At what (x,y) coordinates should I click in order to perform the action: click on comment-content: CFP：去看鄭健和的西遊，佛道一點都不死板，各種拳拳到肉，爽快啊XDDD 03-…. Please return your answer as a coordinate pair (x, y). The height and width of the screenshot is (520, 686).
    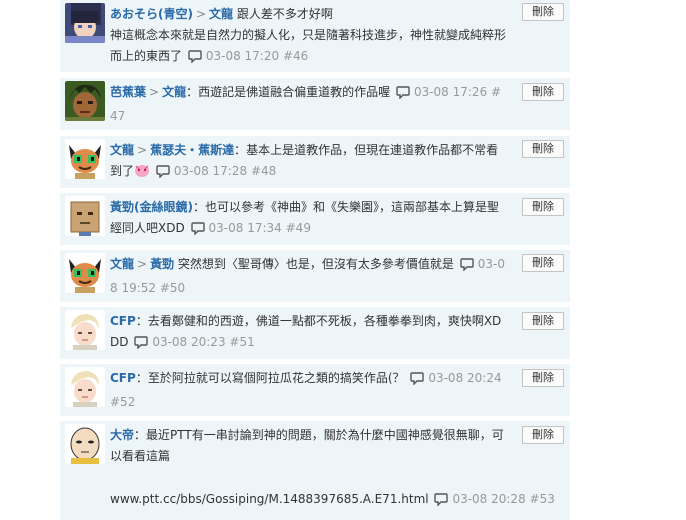
    Looking at the image, I should click on (308, 333).